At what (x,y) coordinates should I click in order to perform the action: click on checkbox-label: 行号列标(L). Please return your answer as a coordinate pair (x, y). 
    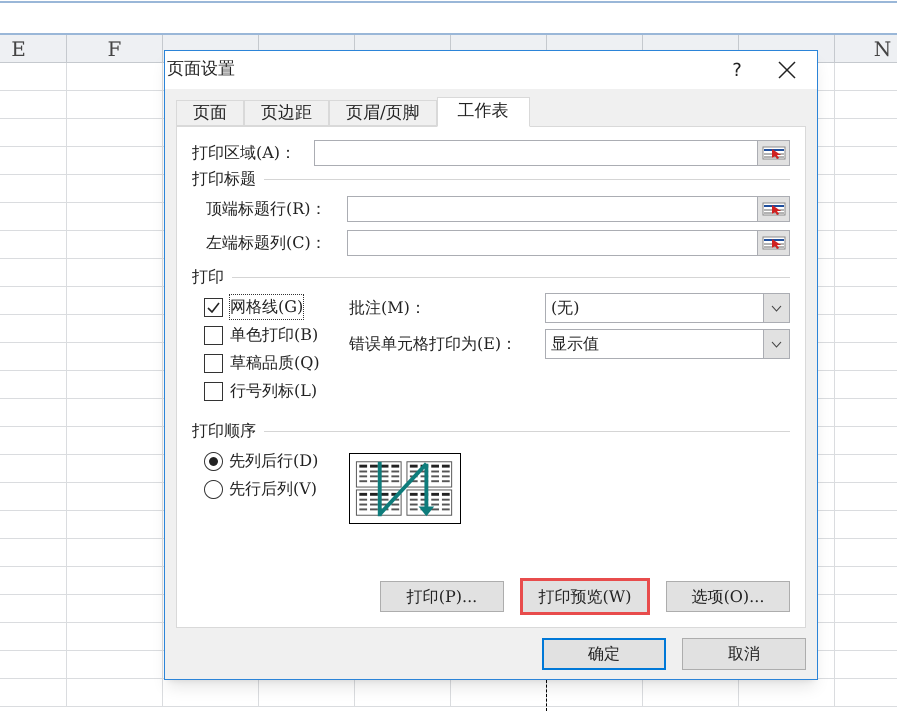
    Looking at the image, I should click on (273, 391).